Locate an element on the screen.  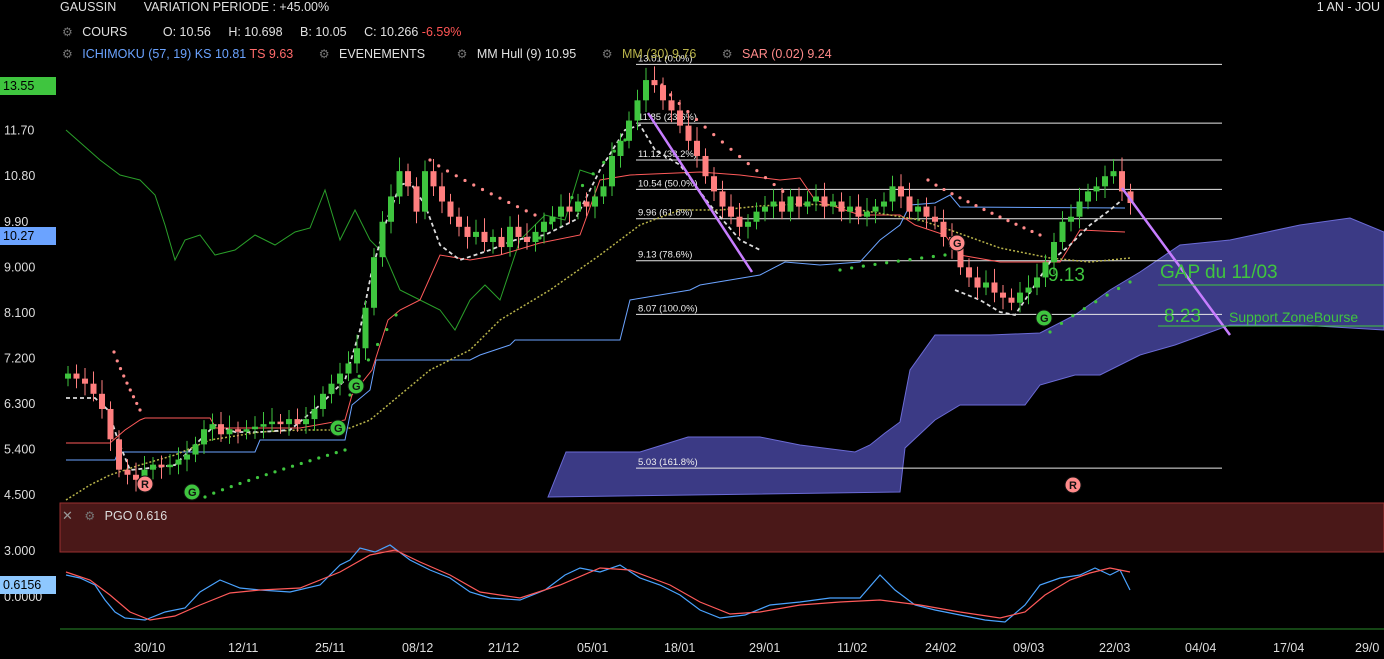
x-tick-label: 17/04 is located at coordinates (1288, 648).